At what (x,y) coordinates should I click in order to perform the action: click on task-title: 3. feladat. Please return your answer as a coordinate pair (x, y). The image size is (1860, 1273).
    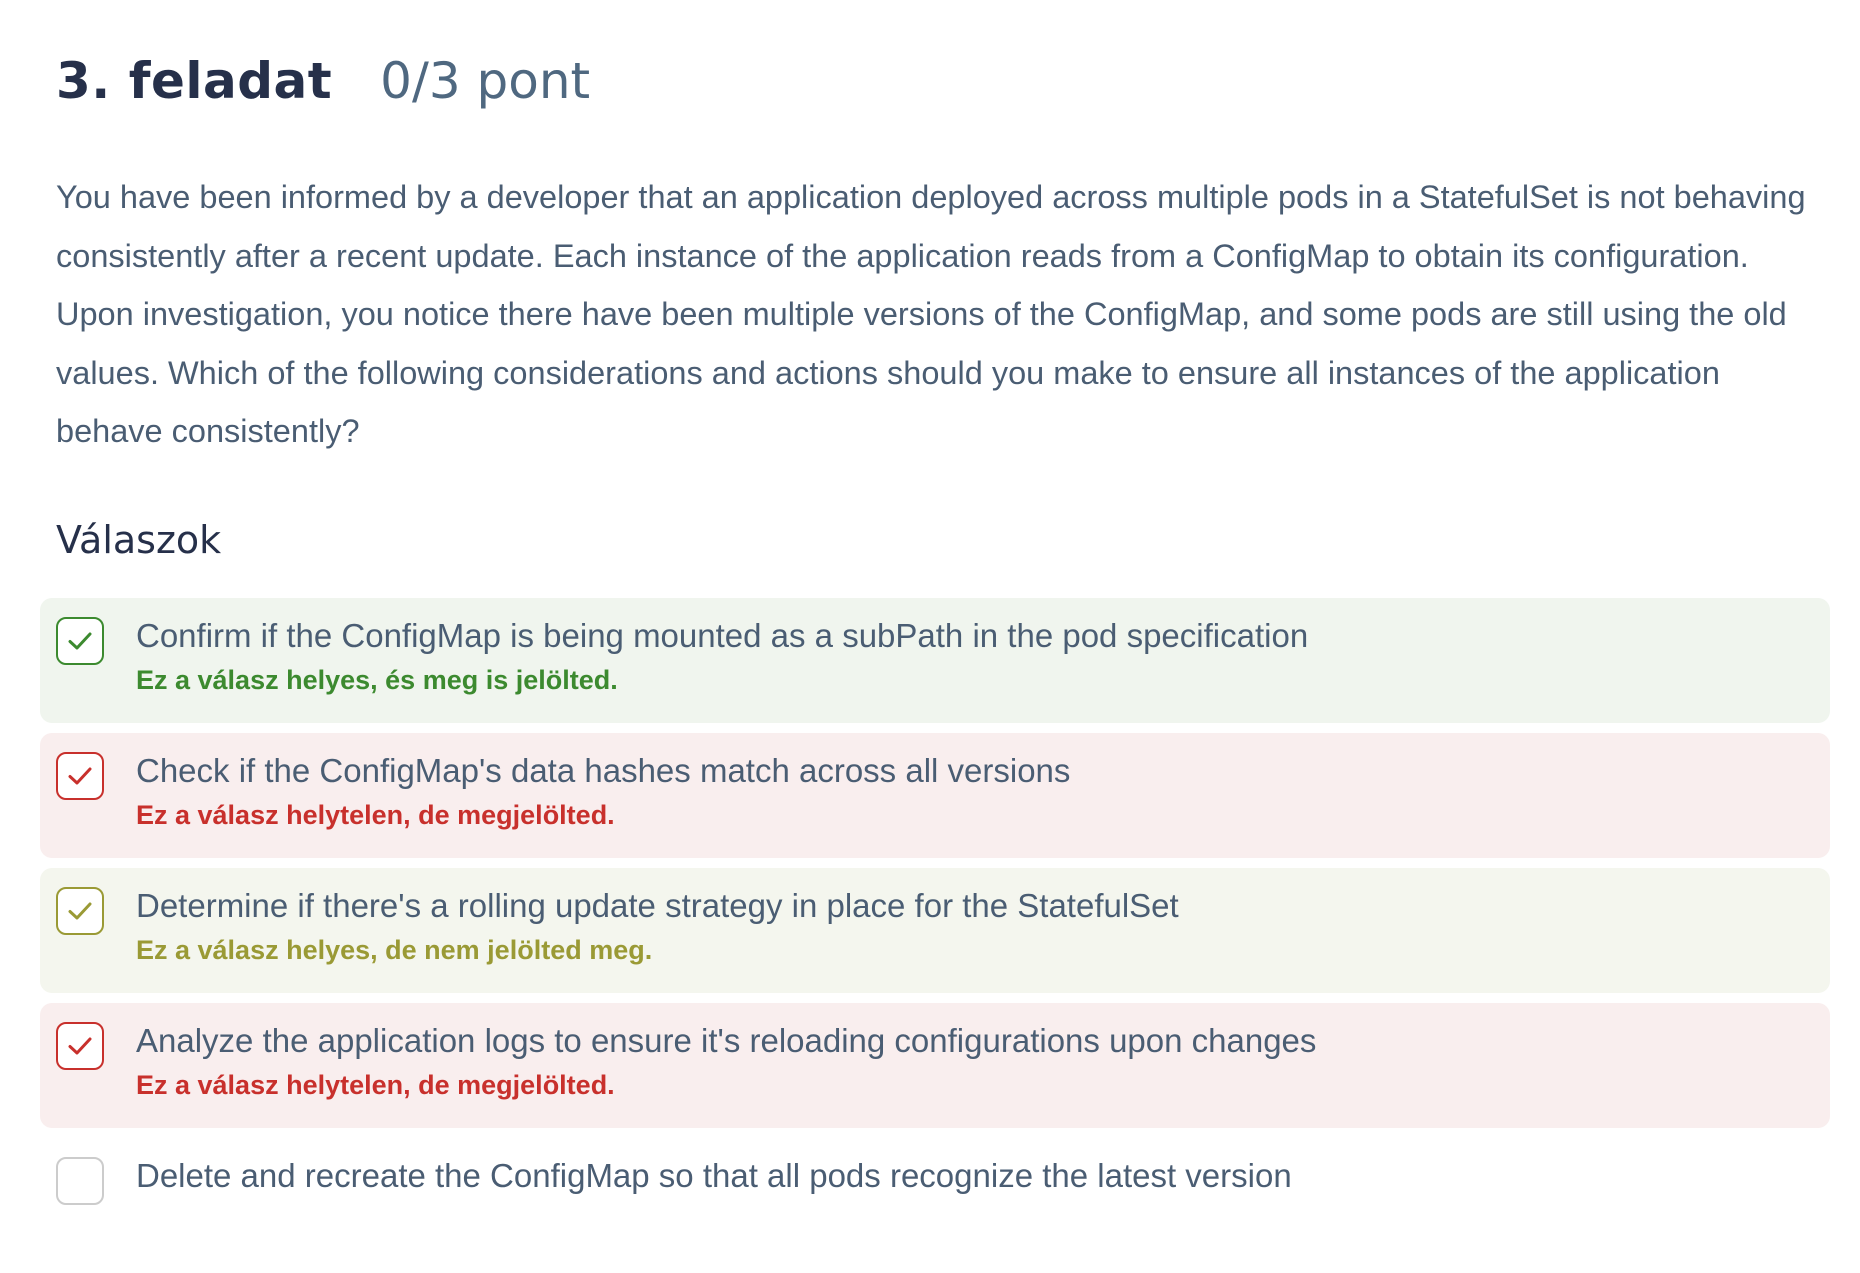
    Looking at the image, I should click on (194, 81).